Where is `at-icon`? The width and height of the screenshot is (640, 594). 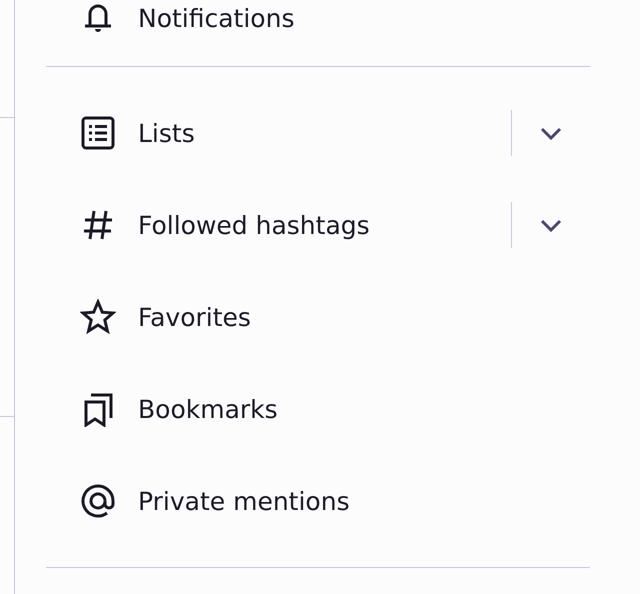 at-icon is located at coordinates (98, 501).